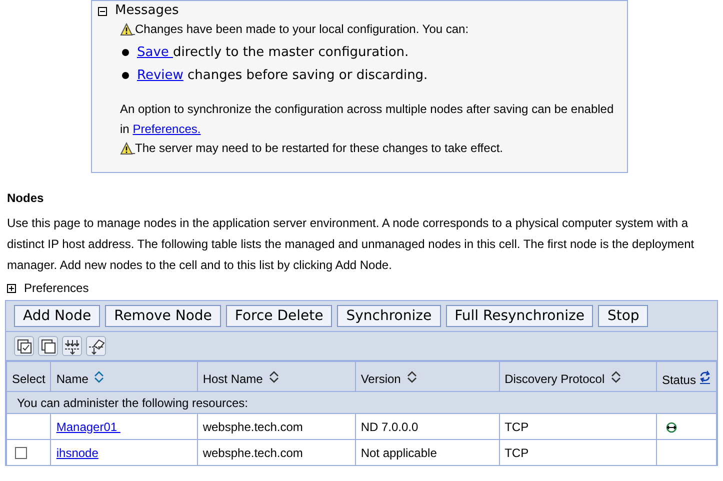 This screenshot has height=481, width=723. What do you see at coordinates (282, 76) in the screenshot?
I see `action-text: Review changes before saving or discarding.` at bounding box center [282, 76].